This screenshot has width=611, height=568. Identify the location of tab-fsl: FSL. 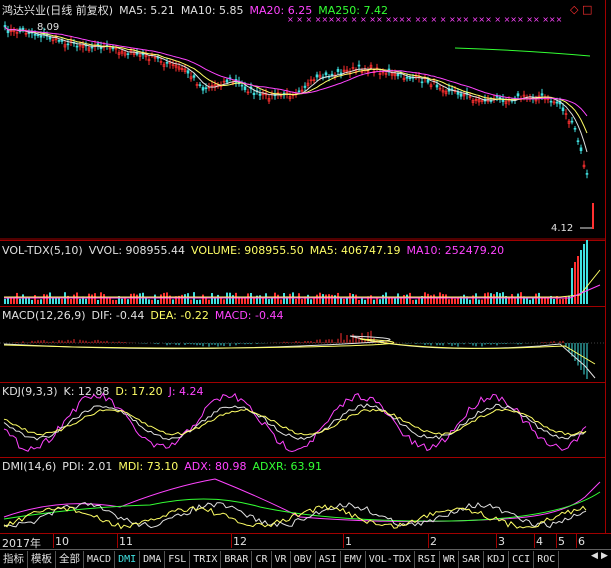
(178, 559).